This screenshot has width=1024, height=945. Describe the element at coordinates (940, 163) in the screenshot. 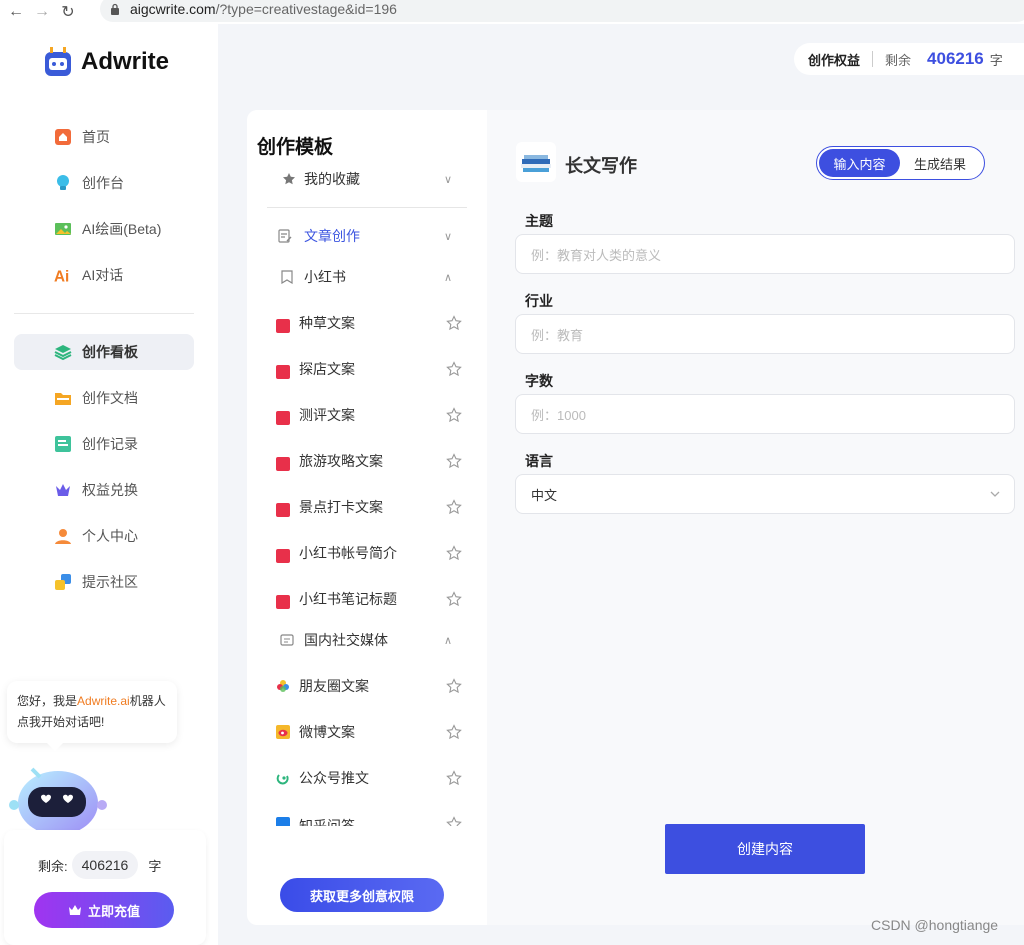

I see `tab-generated-result: 生成结果` at that location.